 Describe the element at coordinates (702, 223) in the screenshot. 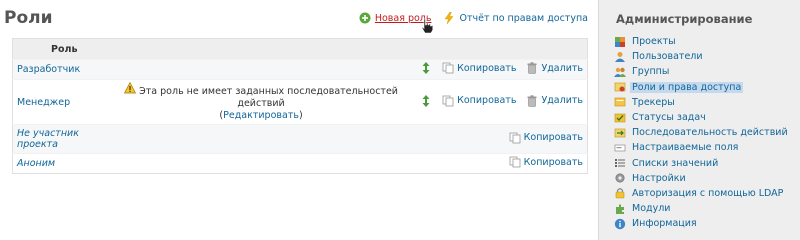

I see `sidebar-item-info: Информация` at that location.